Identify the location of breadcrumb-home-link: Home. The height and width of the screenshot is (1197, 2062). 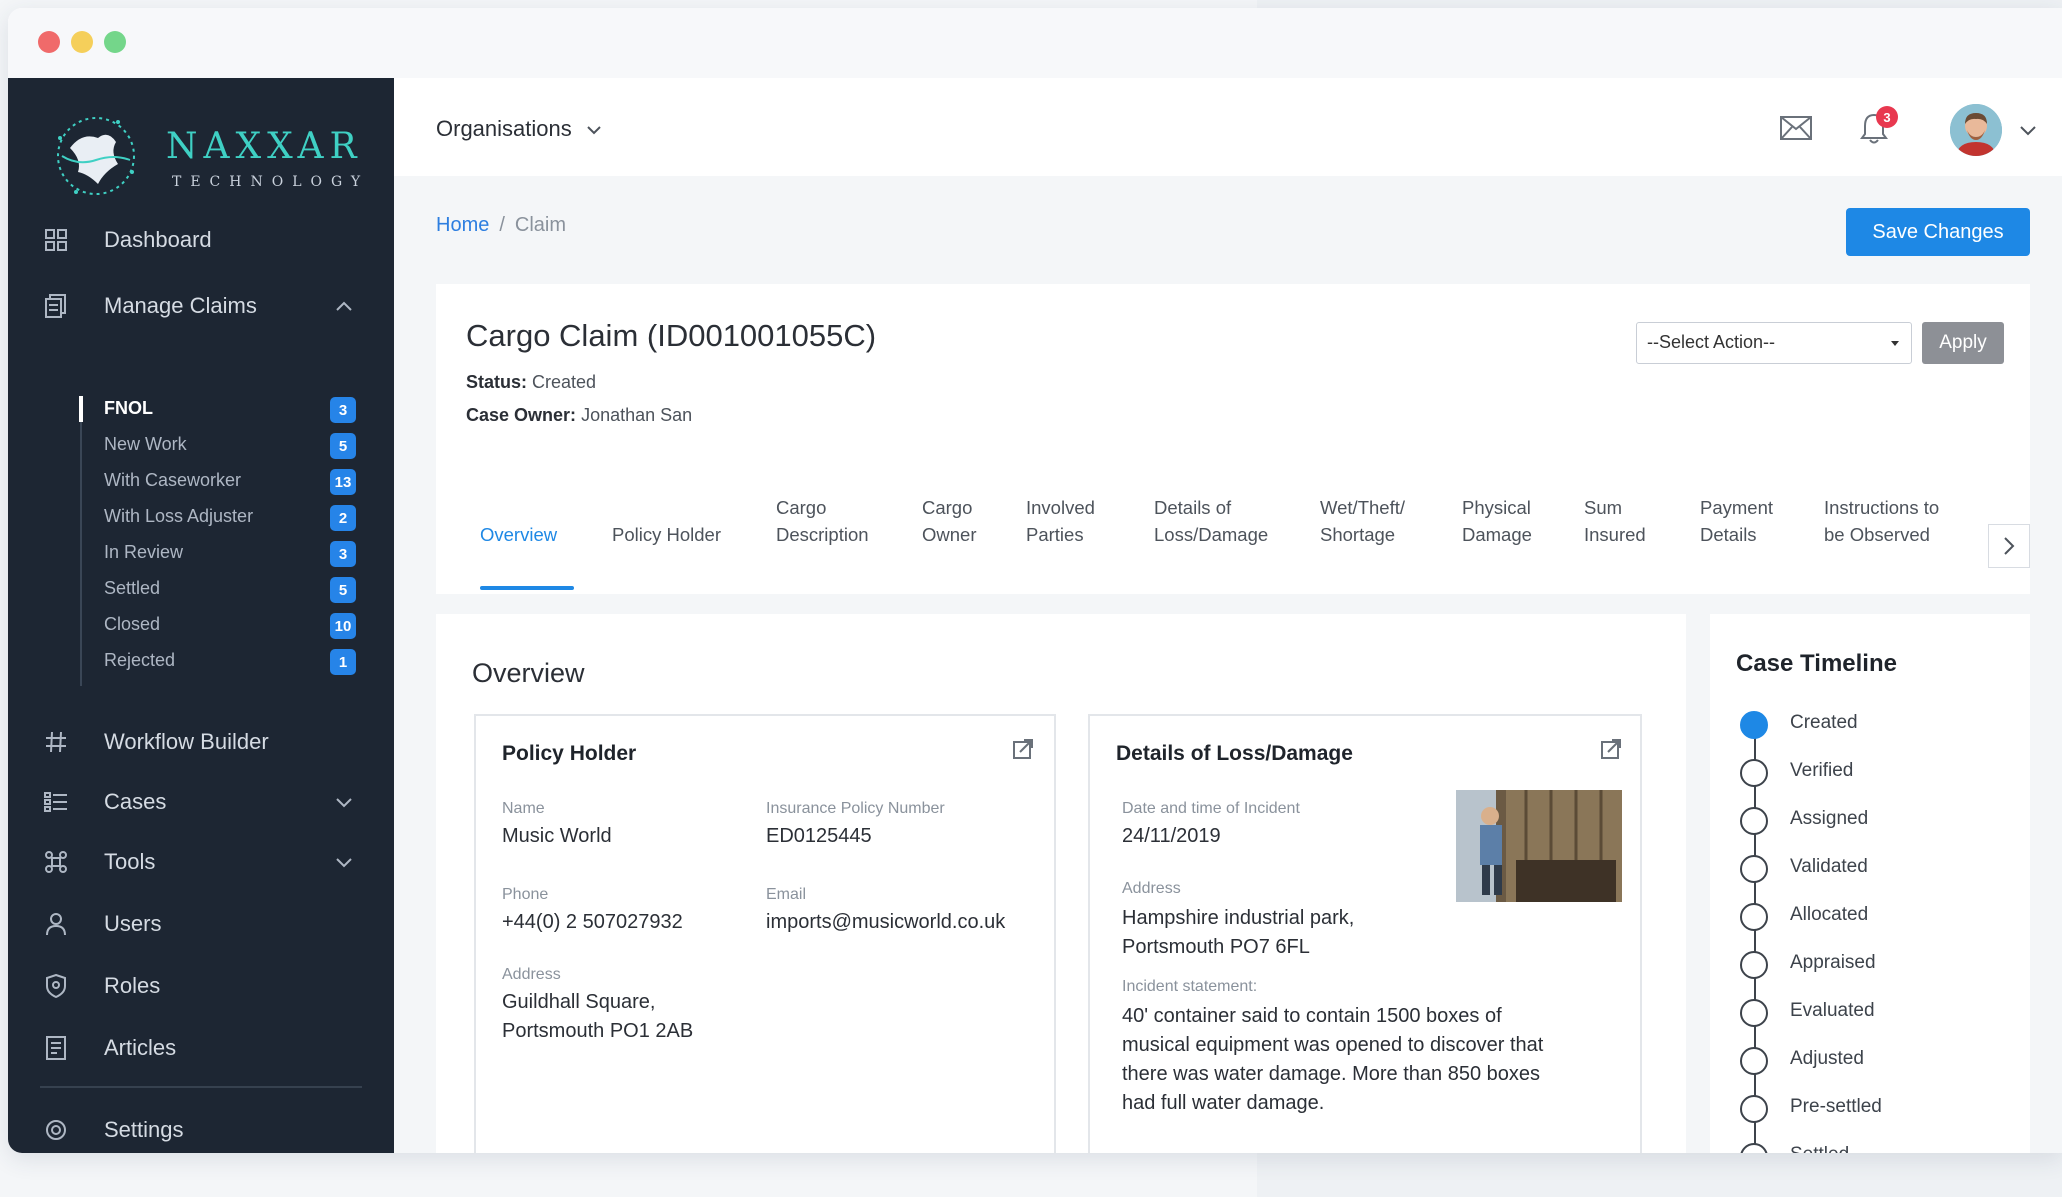
(462, 225).